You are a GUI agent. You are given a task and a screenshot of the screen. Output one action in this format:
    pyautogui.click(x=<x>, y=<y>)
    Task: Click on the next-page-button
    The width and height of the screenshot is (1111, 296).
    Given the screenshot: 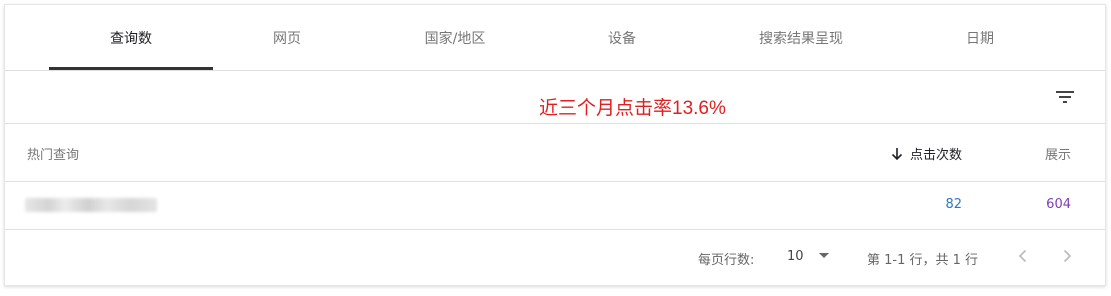 What is the action you would take?
    pyautogui.click(x=1067, y=256)
    